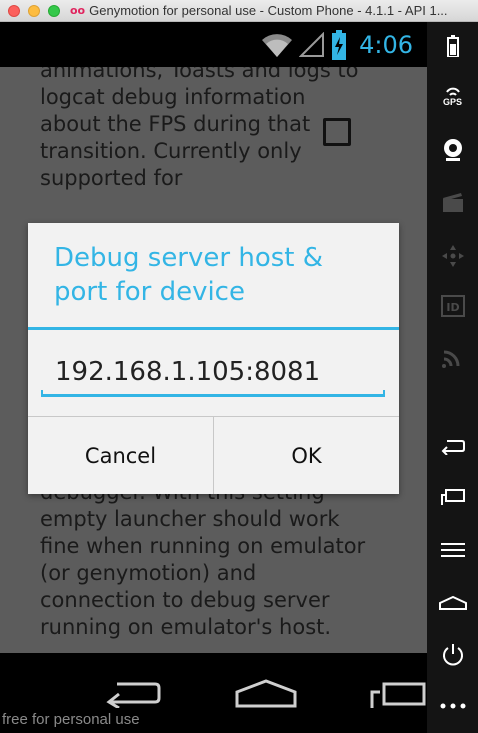 This screenshot has width=478, height=733. I want to click on dialog-title-divider, so click(213, 328).